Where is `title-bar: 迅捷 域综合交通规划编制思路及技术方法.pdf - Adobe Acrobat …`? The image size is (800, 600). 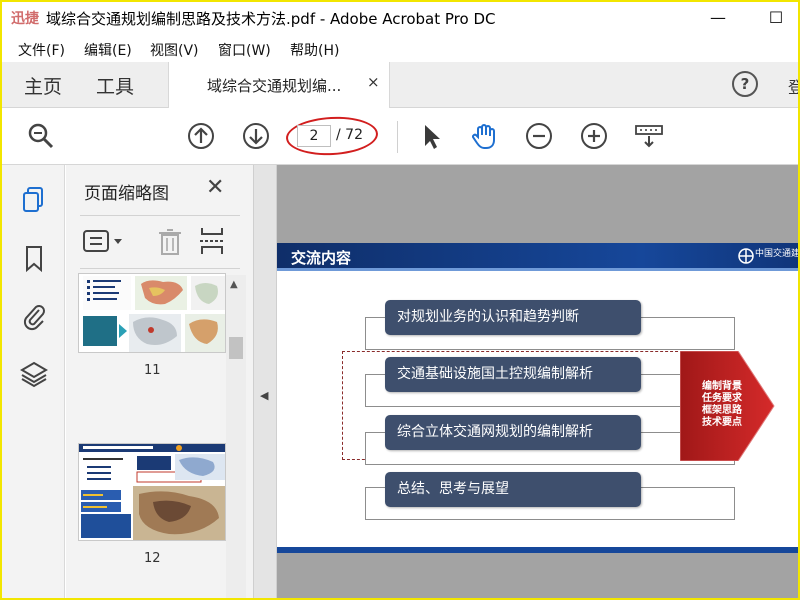
title-bar: 迅捷 域综合交通规划编制思路及技术方法.pdf - Adobe Acrobat … is located at coordinates (400, 18).